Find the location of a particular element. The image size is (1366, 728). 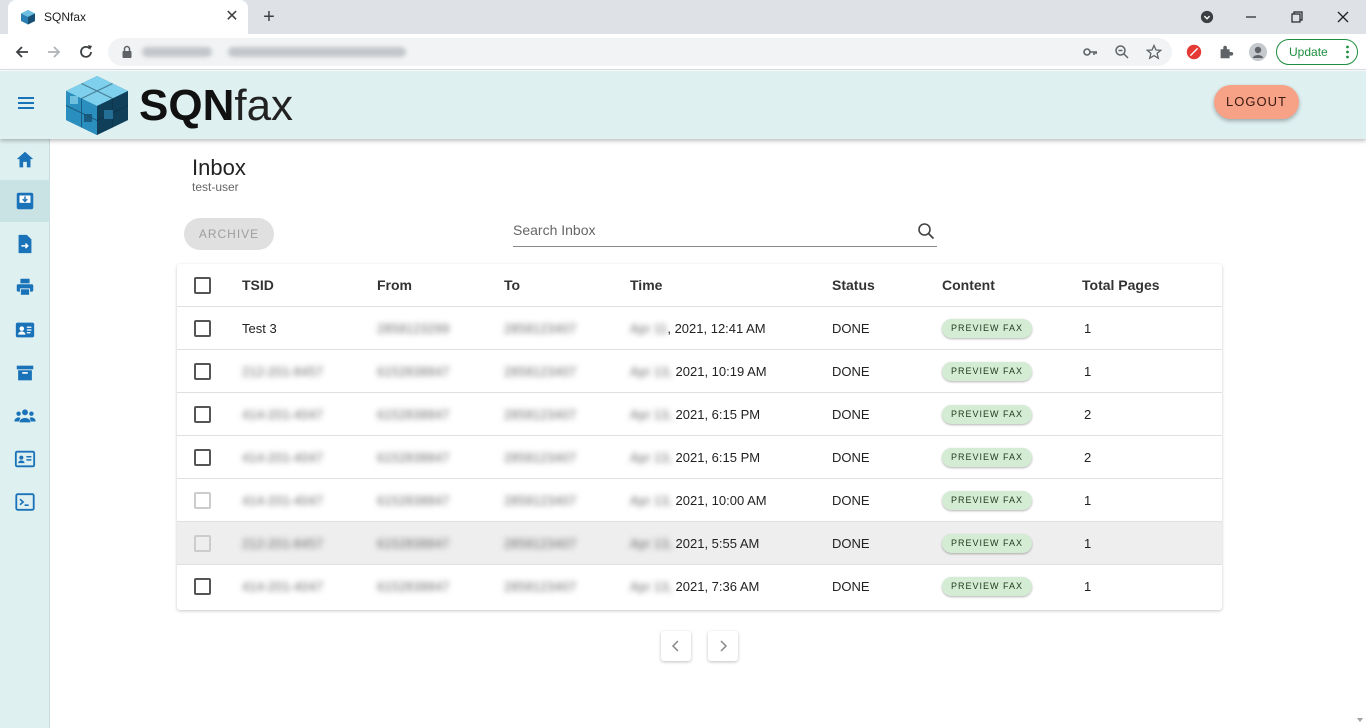

next-page-button is located at coordinates (723, 646).